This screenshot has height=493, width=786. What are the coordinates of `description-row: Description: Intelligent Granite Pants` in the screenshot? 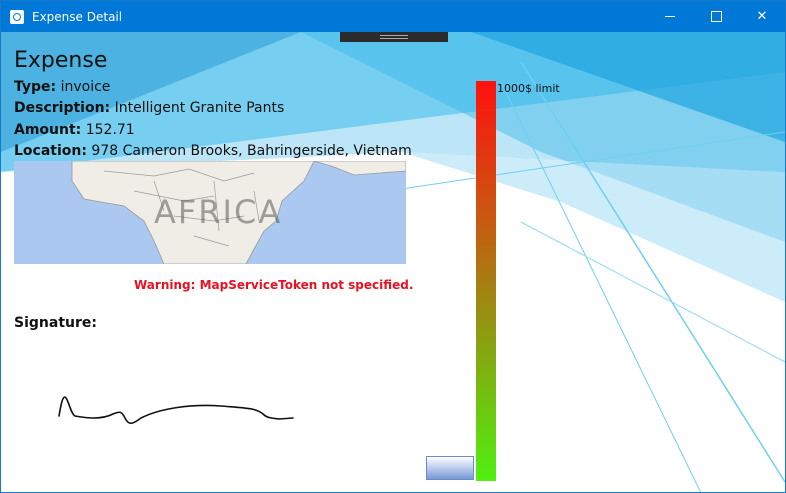 It's located at (149, 108).